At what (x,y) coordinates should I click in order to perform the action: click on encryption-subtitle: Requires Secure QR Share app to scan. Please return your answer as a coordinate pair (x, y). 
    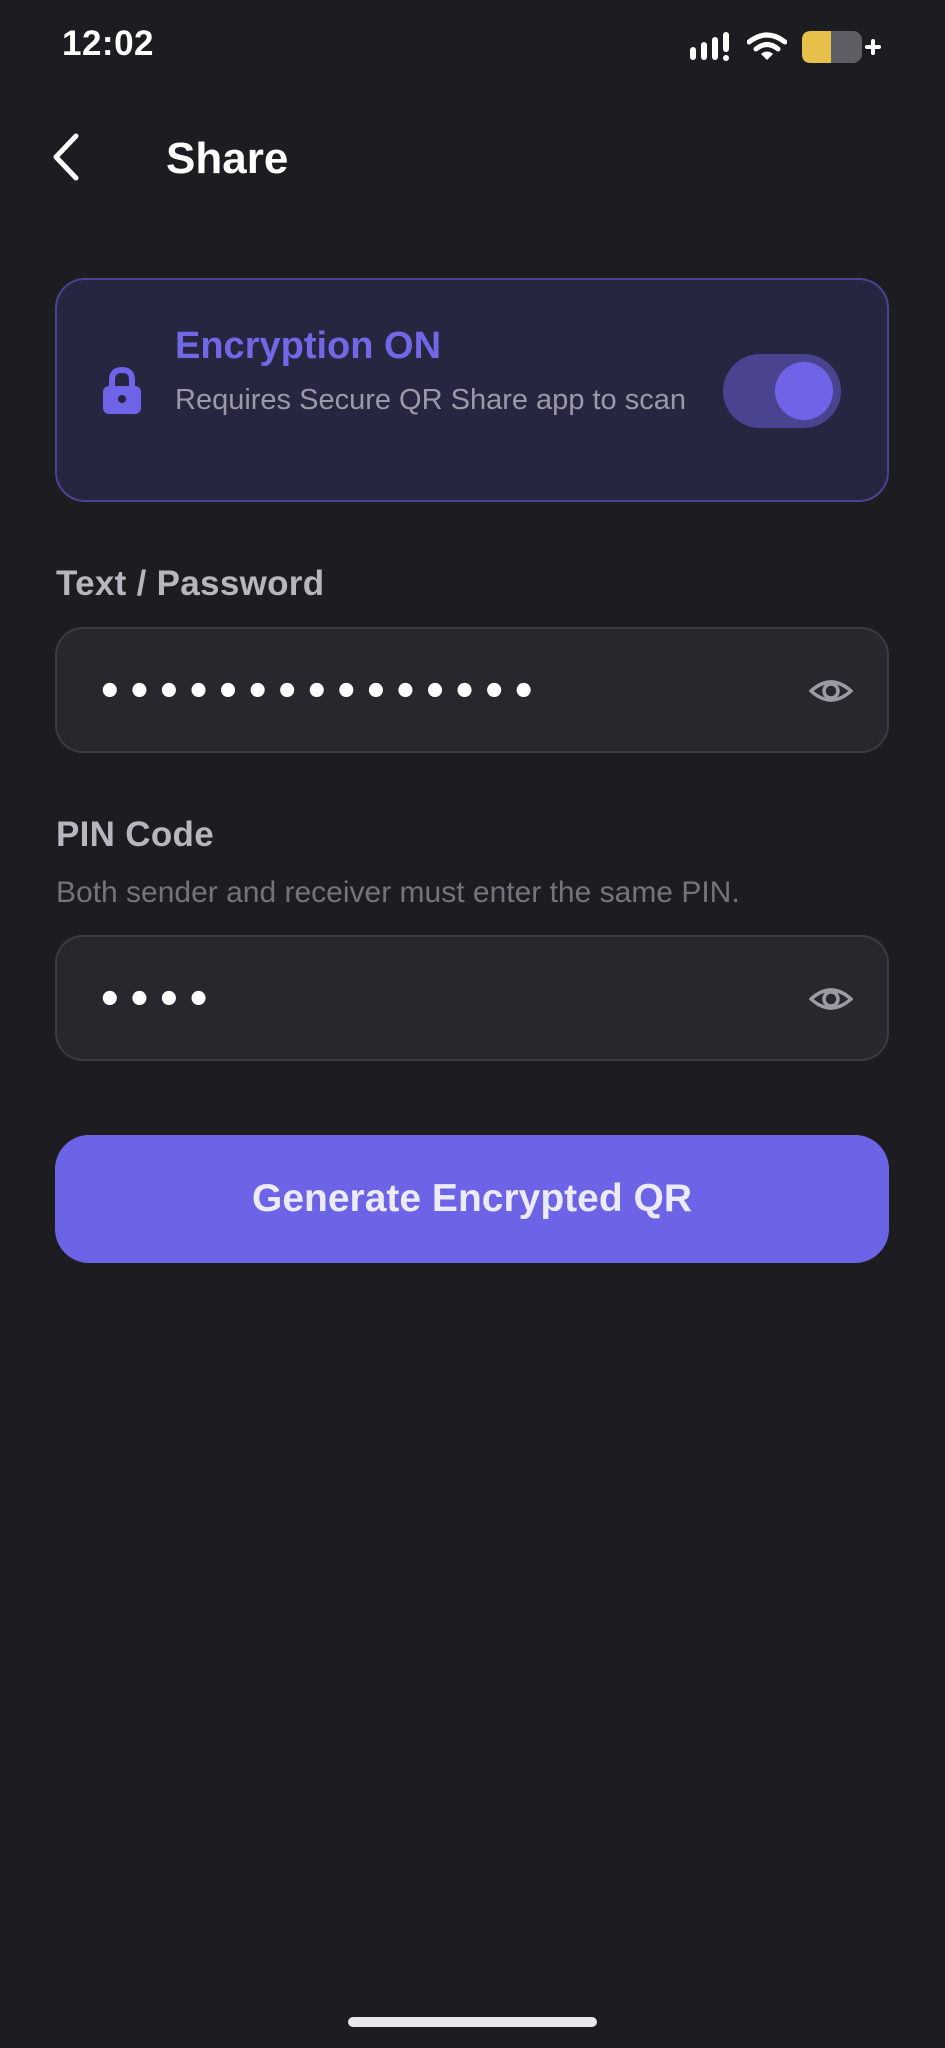
    Looking at the image, I should click on (430, 400).